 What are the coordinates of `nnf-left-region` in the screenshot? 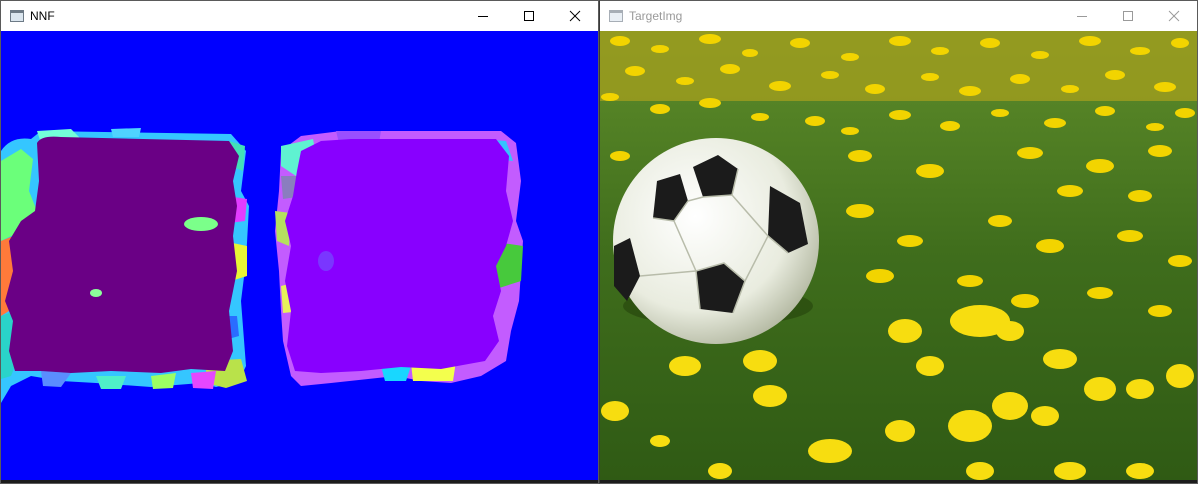 It's located at (122, 254).